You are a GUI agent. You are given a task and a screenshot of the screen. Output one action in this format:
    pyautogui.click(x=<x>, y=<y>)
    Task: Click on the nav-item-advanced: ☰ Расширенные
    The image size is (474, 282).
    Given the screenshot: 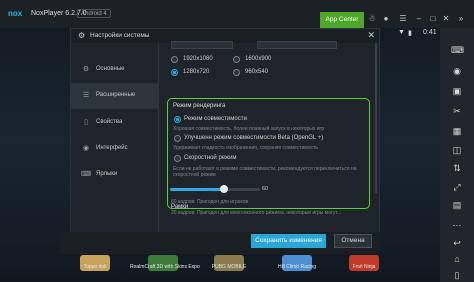 What is the action you would take?
    pyautogui.click(x=115, y=96)
    